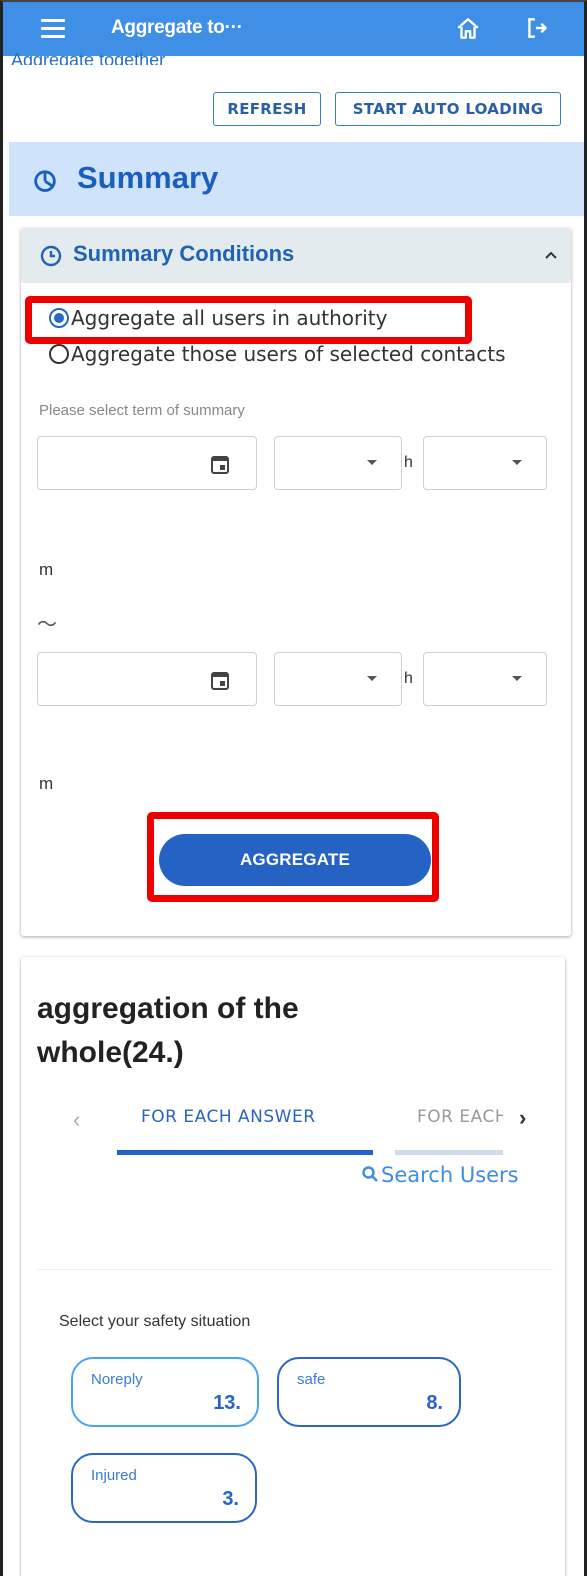 The image size is (587, 1576). Describe the element at coordinates (450, 1175) in the screenshot. I see `search-users-label: Search Users` at that location.